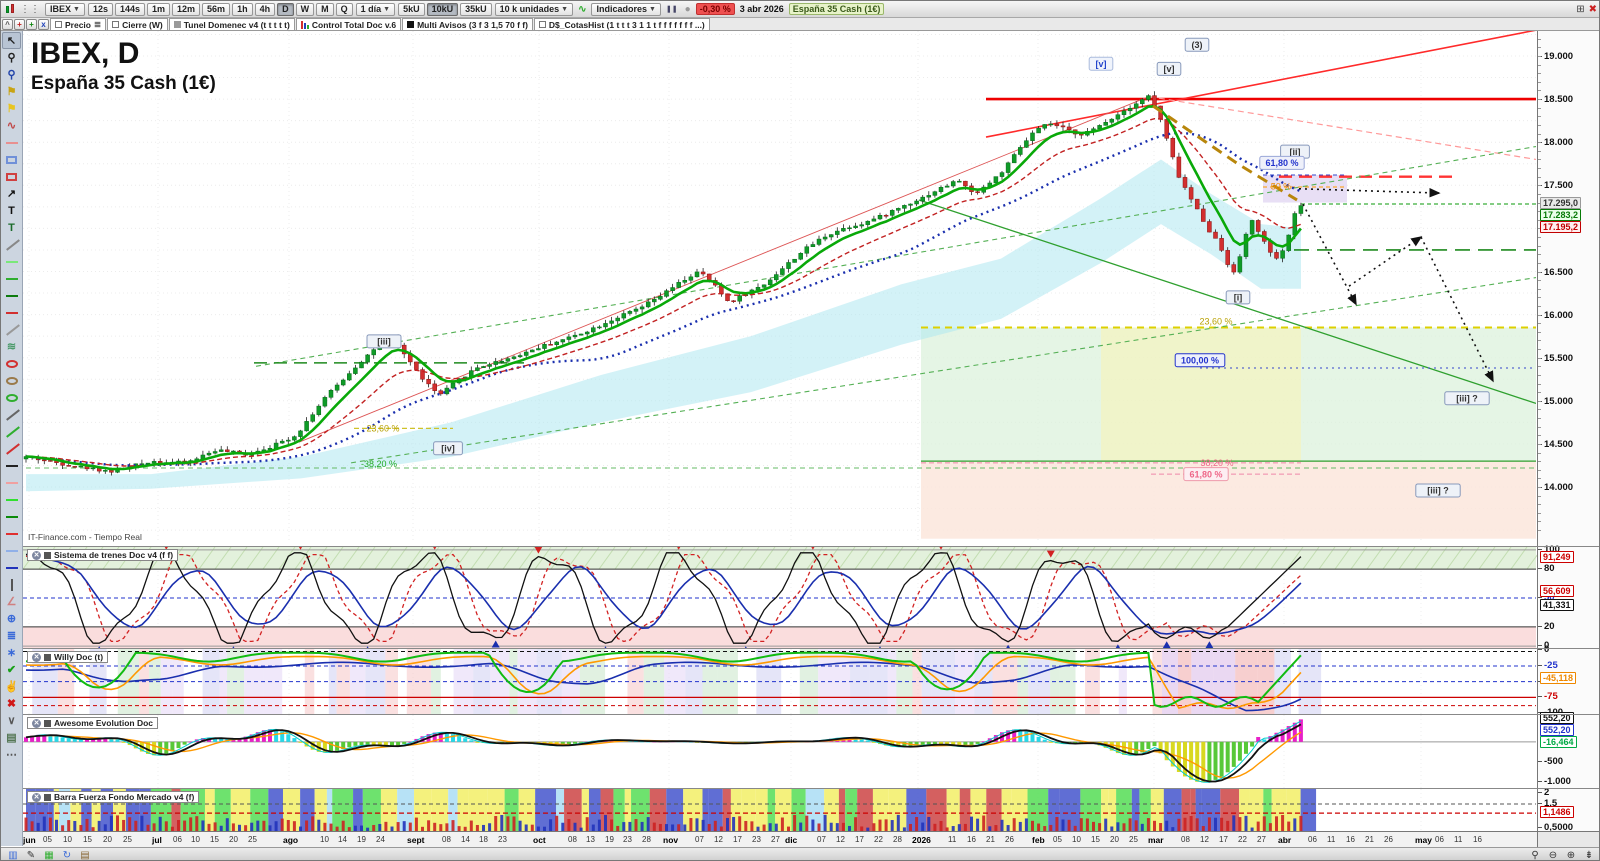 The image size is (1600, 861). Describe the element at coordinates (11, 703) in the screenshot. I see `delete-icon: ✖` at that location.